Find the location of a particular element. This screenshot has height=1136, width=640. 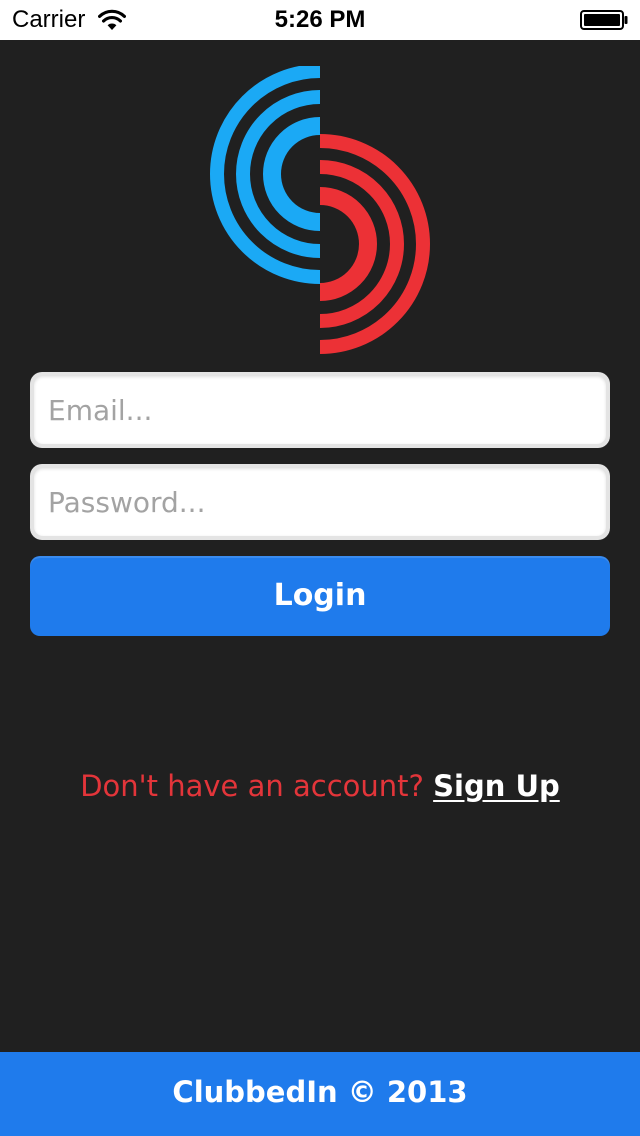

clubbedin-logo is located at coordinates (320, 210).